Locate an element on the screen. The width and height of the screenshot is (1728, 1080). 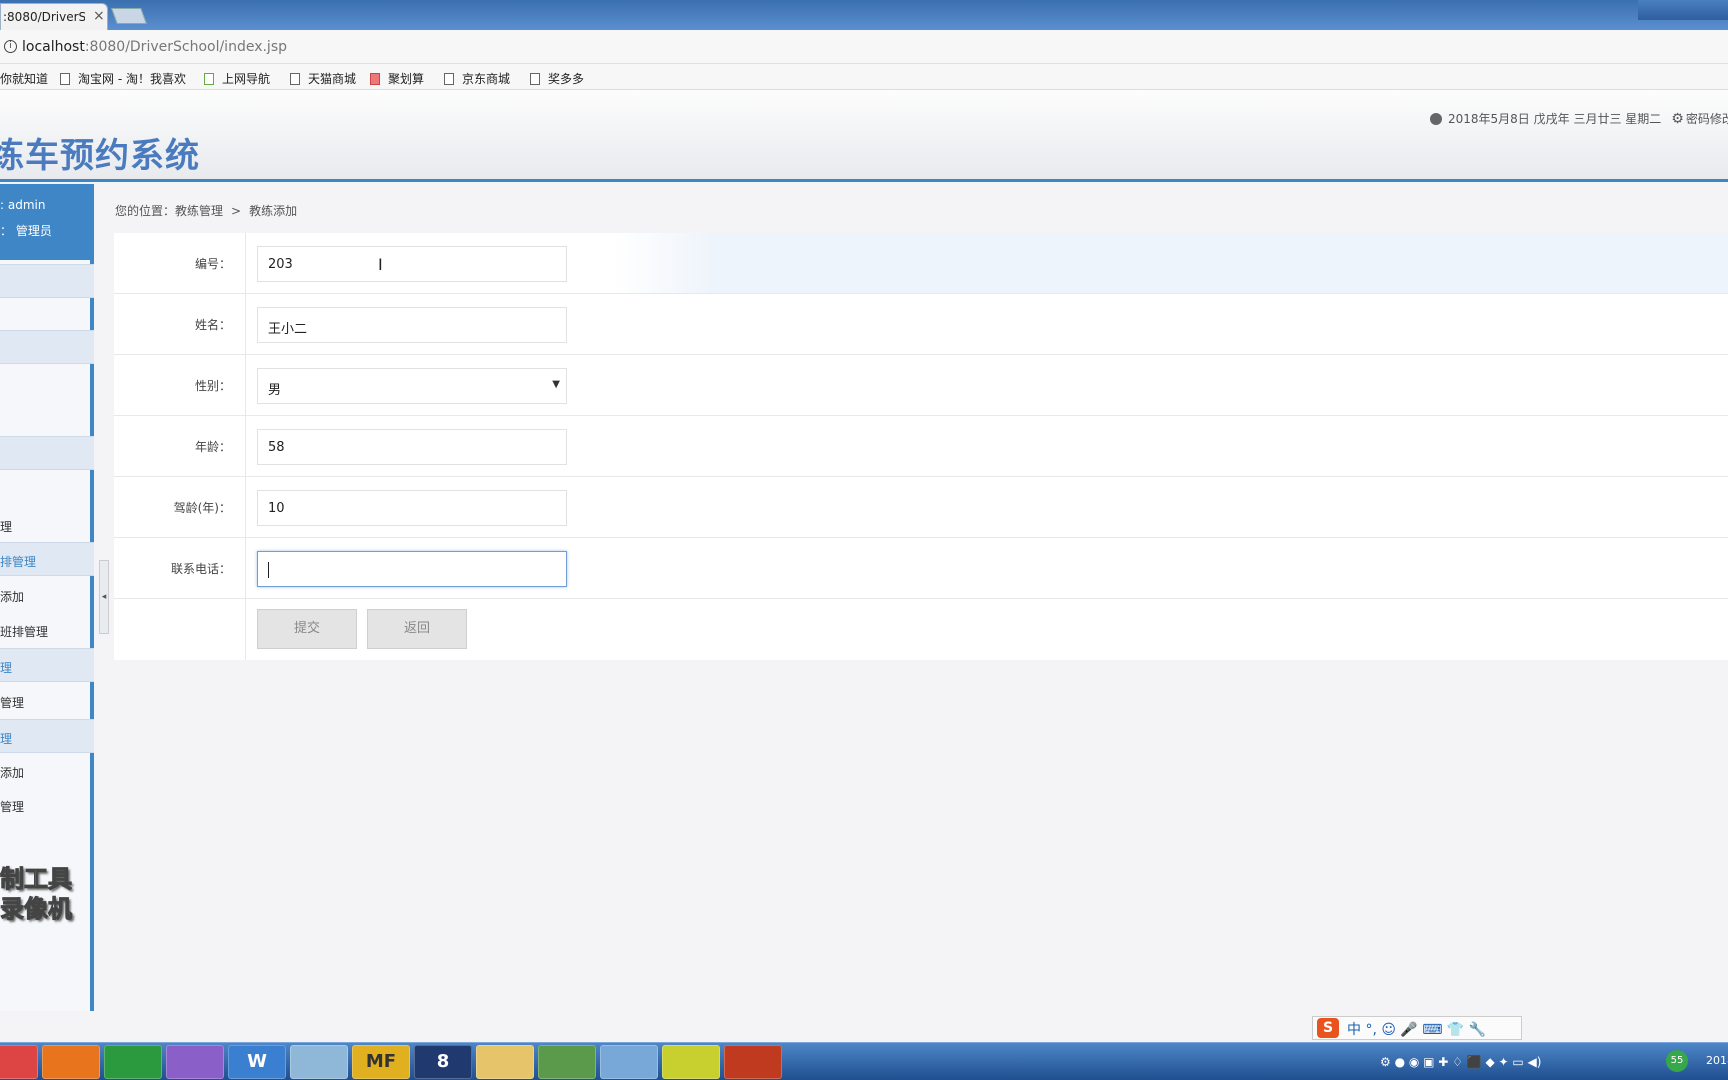
back-button: 返回 is located at coordinates (417, 629).